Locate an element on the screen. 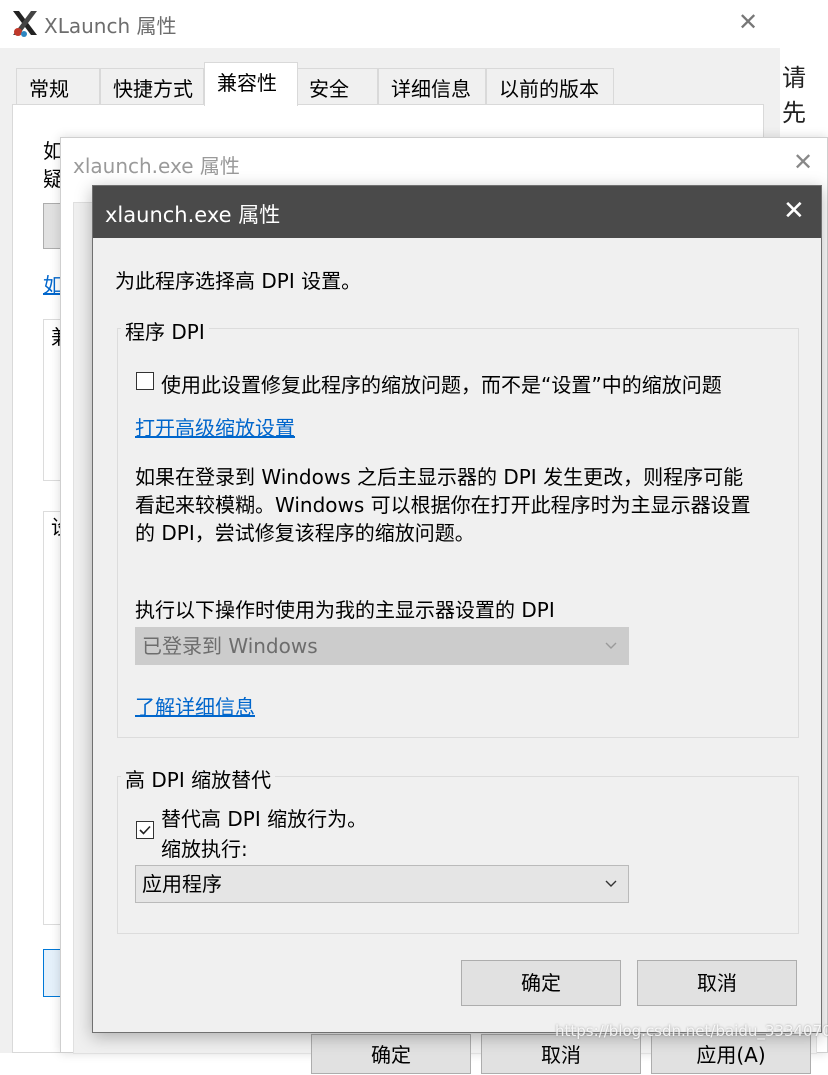  tab-previous-versions: 以前的版本 is located at coordinates (550, 86).